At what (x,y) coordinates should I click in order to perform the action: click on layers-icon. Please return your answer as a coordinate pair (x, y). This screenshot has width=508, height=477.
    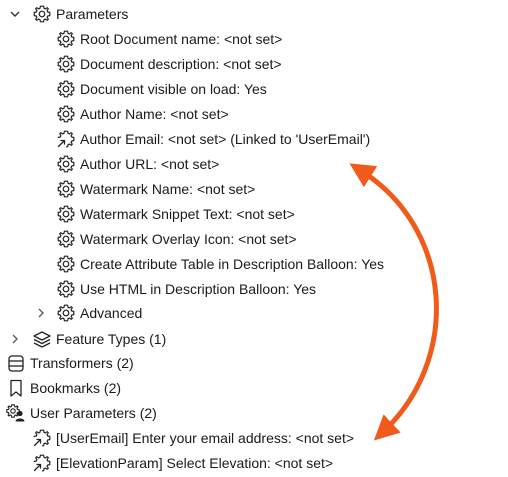
    Looking at the image, I should click on (42, 339).